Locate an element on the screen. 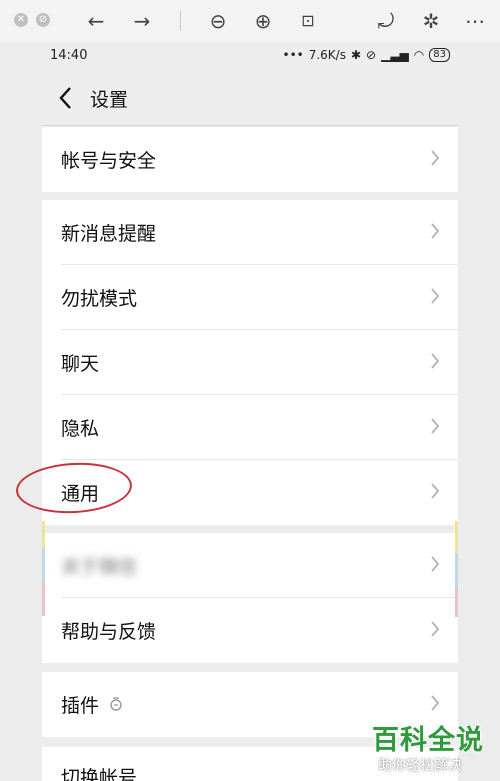 The width and height of the screenshot is (500, 781). list-item-label: 帐号与安全 is located at coordinates (109, 161).